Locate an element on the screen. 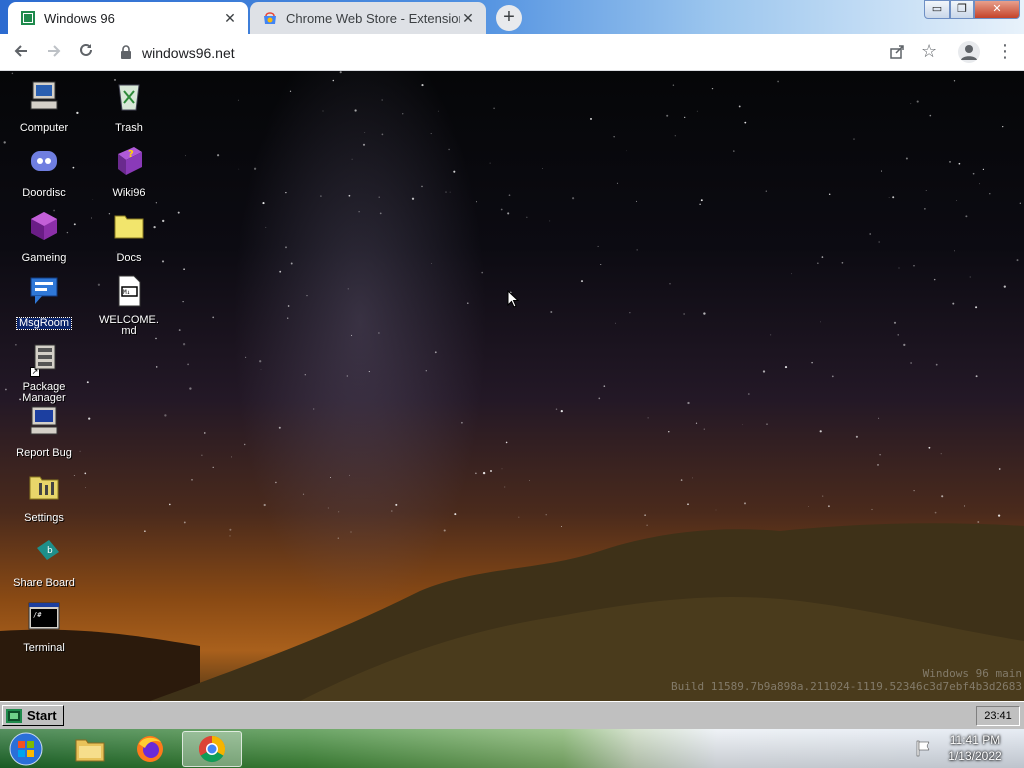  desktop-icon-wiki96: ? Wiki96 is located at coordinates (129, 172).